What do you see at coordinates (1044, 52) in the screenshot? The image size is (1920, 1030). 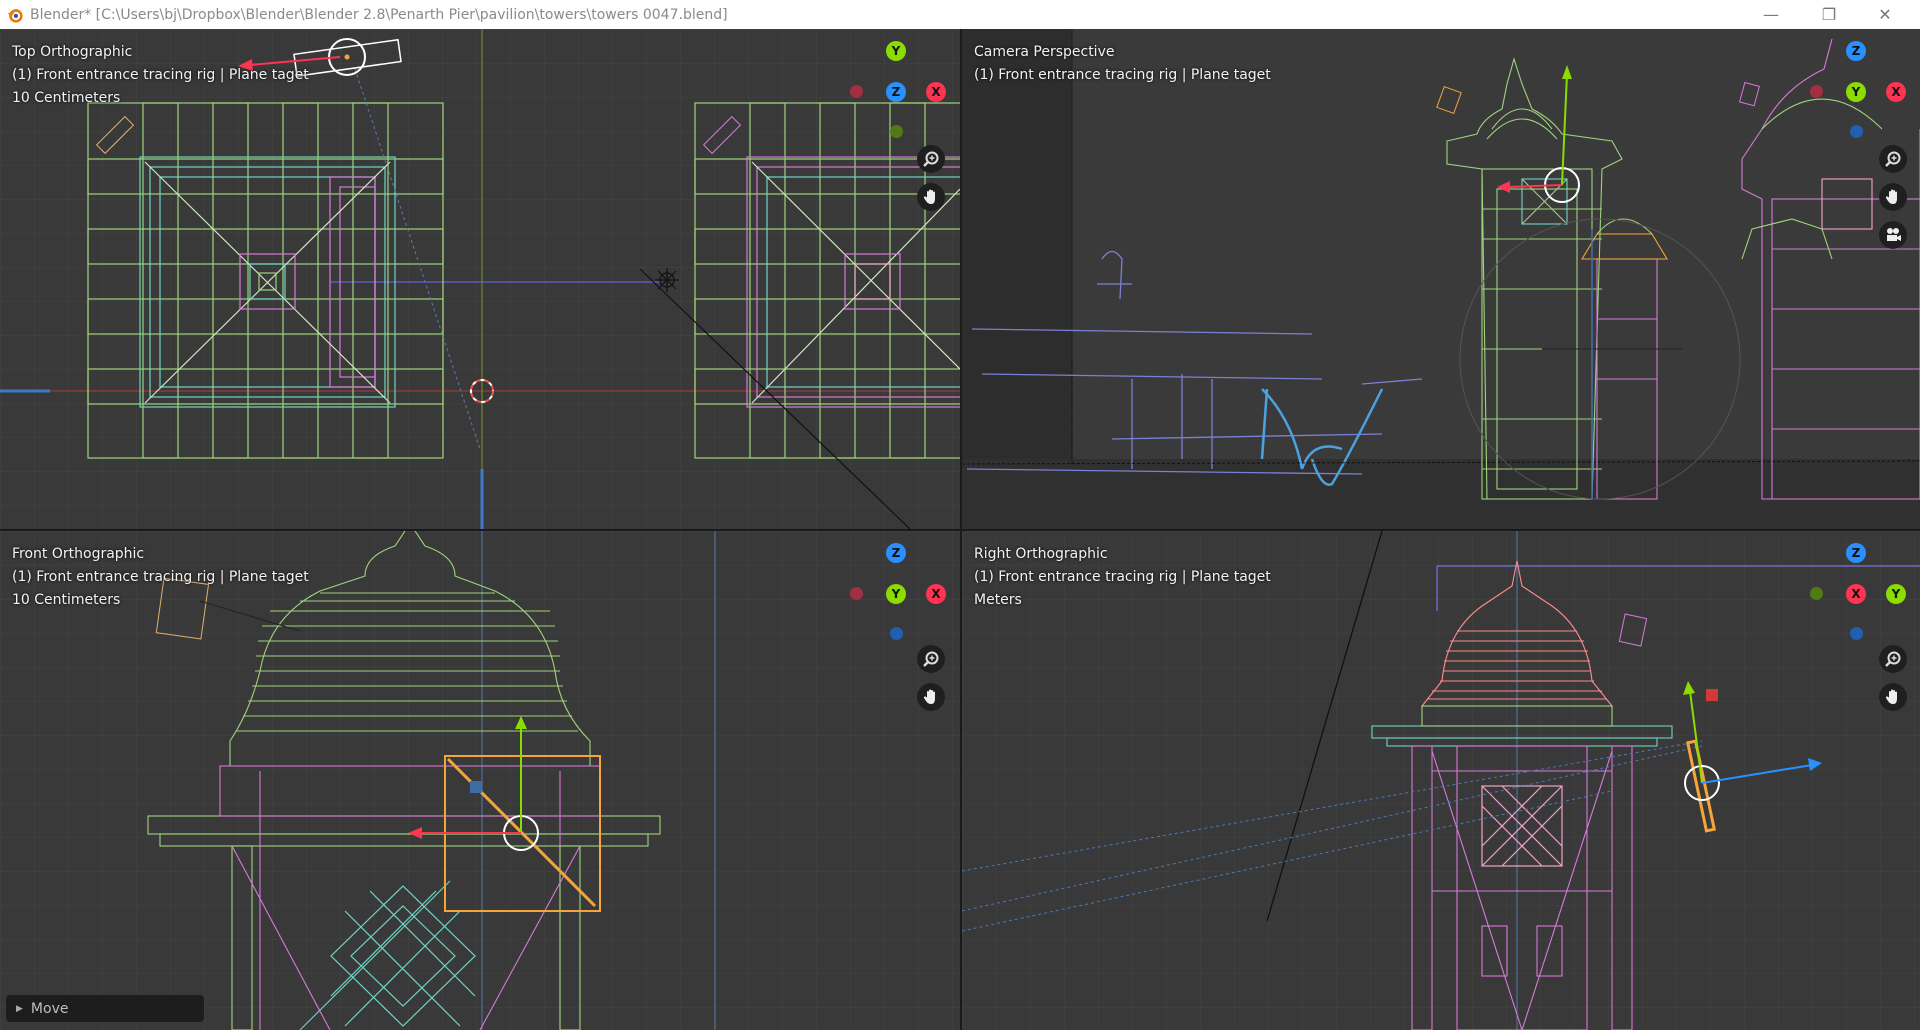 I see `view-name: Camera Perspective` at bounding box center [1044, 52].